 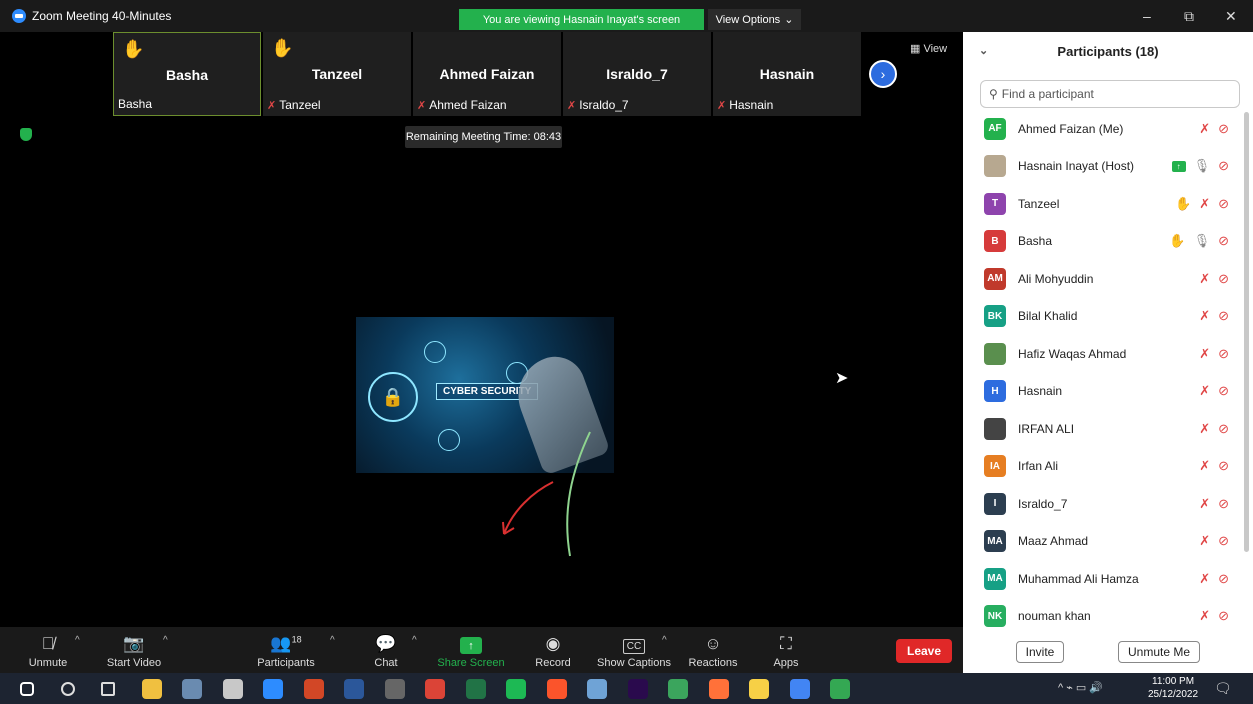 What do you see at coordinates (928, 48) in the screenshot?
I see `view-button: ▦ View` at bounding box center [928, 48].